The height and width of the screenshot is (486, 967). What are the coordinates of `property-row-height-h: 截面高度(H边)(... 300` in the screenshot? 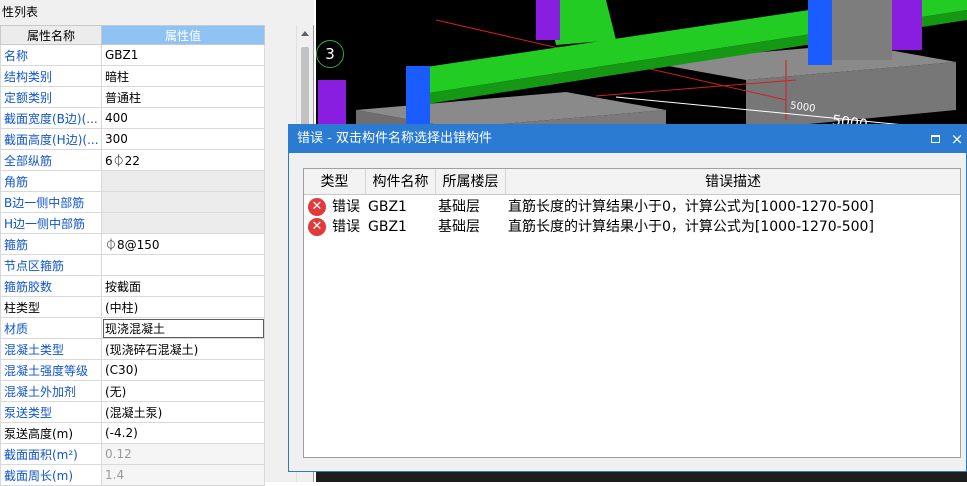 It's located at (132, 139).